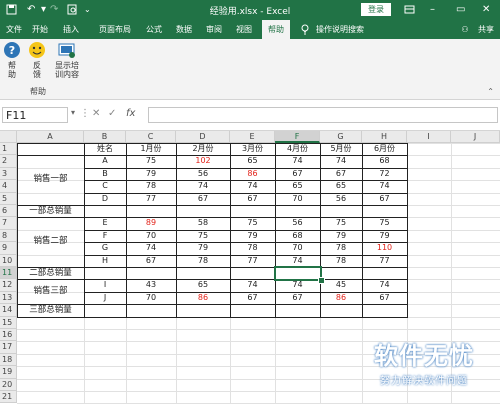 The height and width of the screenshot is (404, 500). Describe the element at coordinates (105, 174) in the screenshot. I see `table-name-cell: B` at that location.